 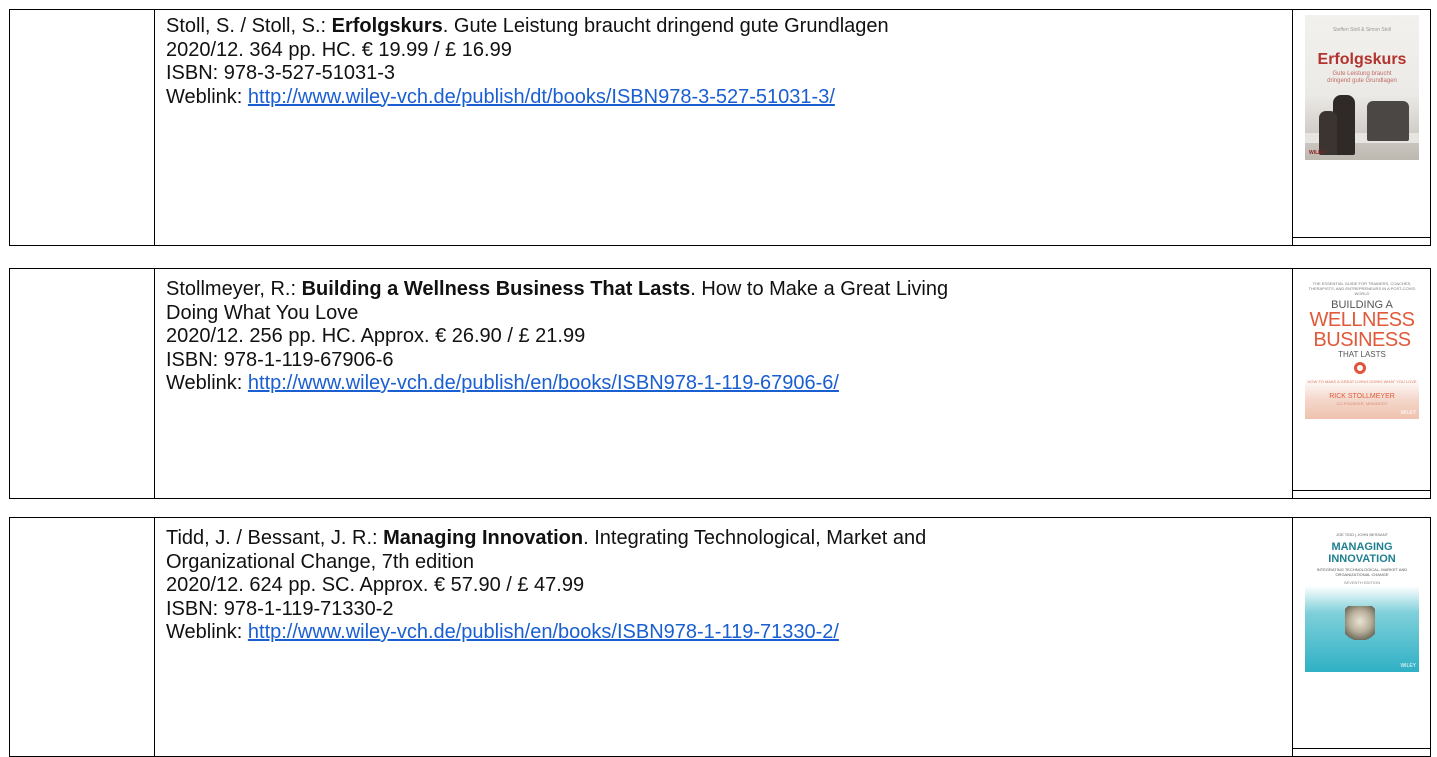 What do you see at coordinates (1328, 133) in the screenshot?
I see `cover-legs` at bounding box center [1328, 133].